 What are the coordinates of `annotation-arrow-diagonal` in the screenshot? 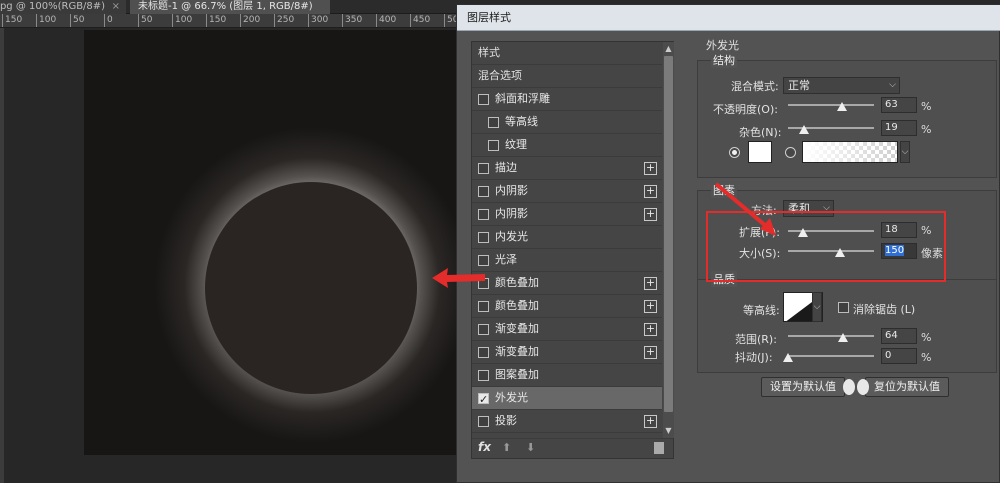 It's located at (741, 205).